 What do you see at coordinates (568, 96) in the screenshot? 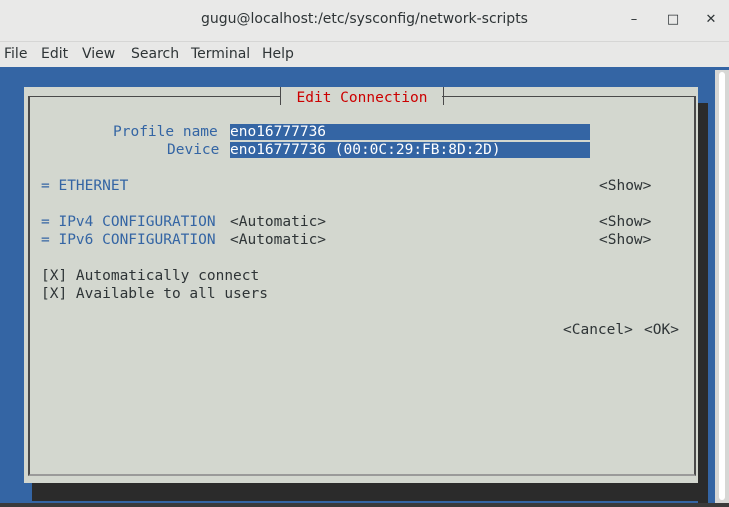
I see `dialog-frame-top-right` at bounding box center [568, 96].